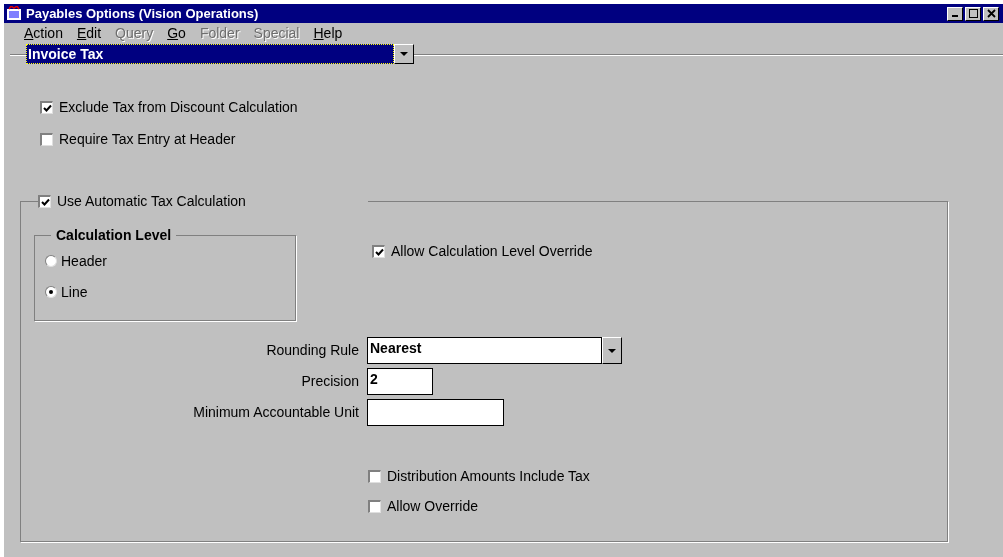 The image size is (1003, 557). I want to click on radio-label: Line, so click(74, 292).